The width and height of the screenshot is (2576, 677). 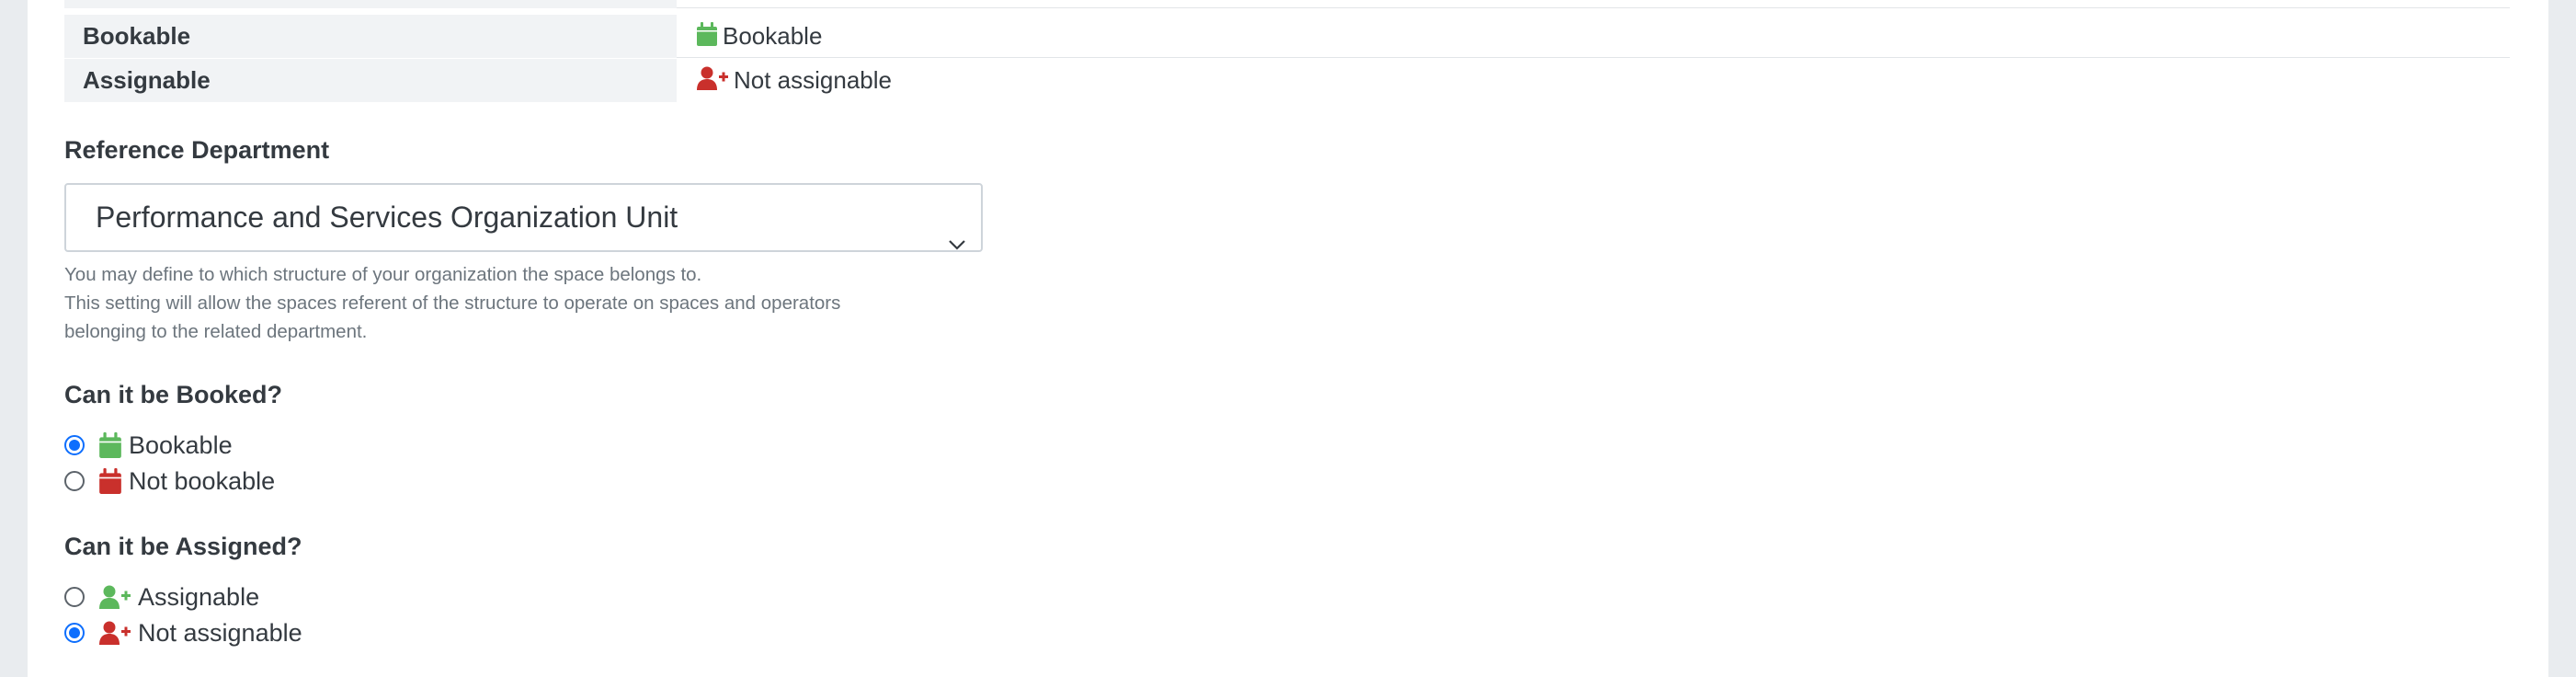 I want to click on assignment-label: Can it be Assigned?, so click(x=183, y=546).